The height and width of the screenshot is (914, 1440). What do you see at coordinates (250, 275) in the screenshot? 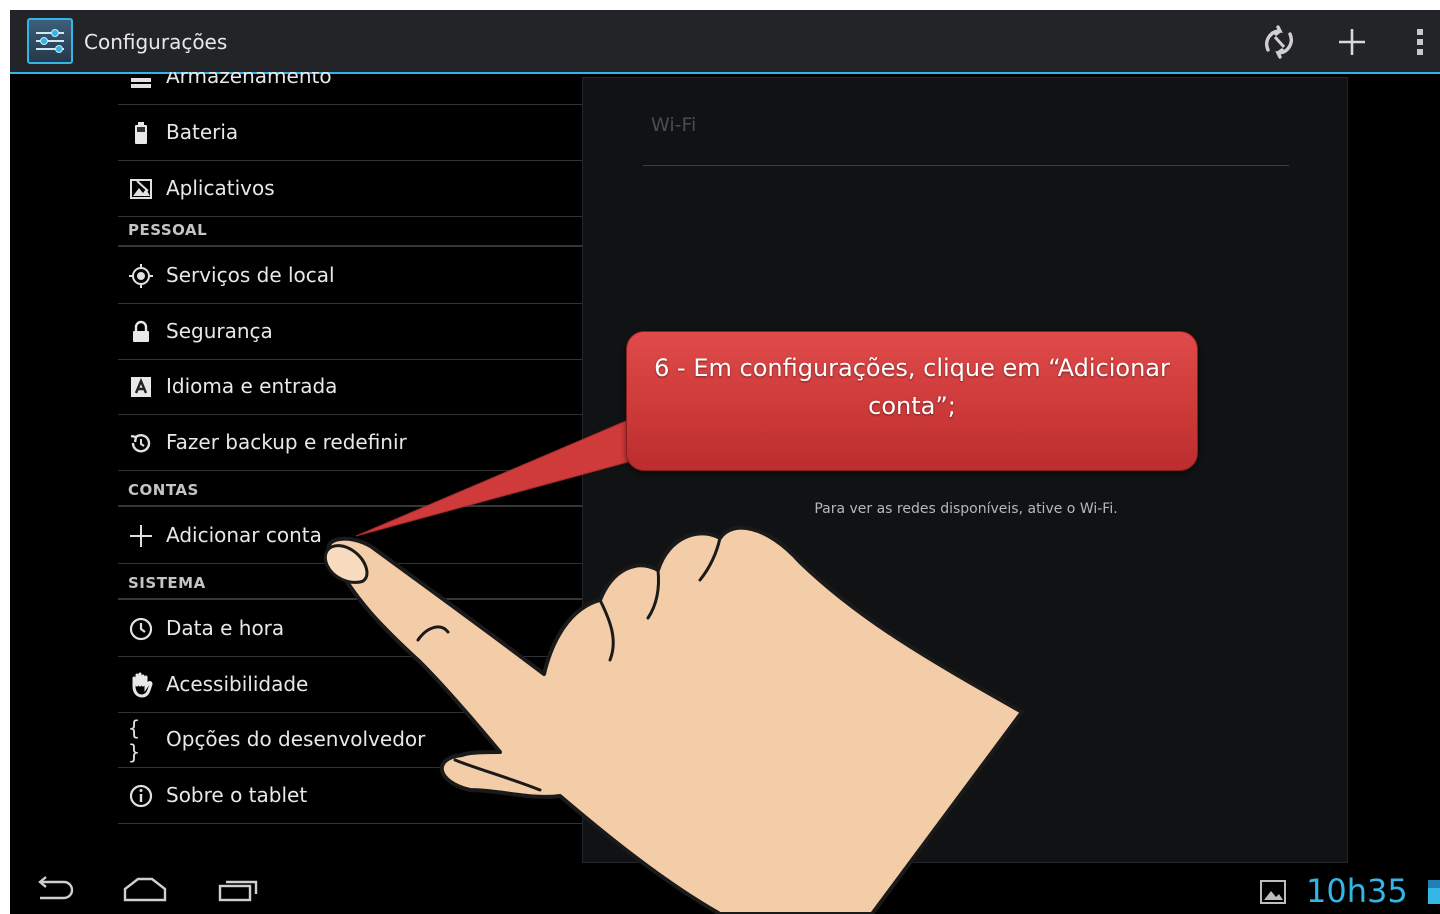
I see `settings-item-label: Serviços de local` at bounding box center [250, 275].